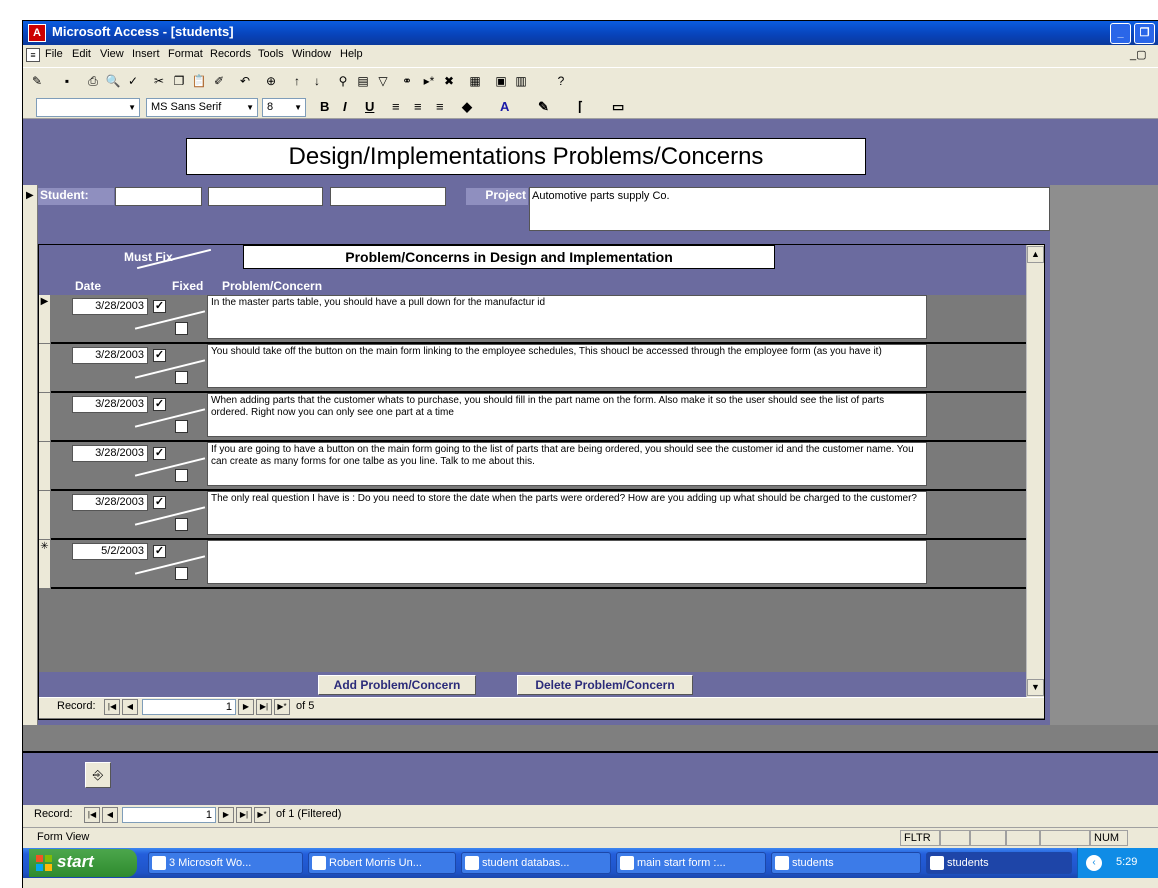 The image size is (1158, 888). Describe the element at coordinates (88, 107) in the screenshot. I see `object-combo: ▼` at that location.